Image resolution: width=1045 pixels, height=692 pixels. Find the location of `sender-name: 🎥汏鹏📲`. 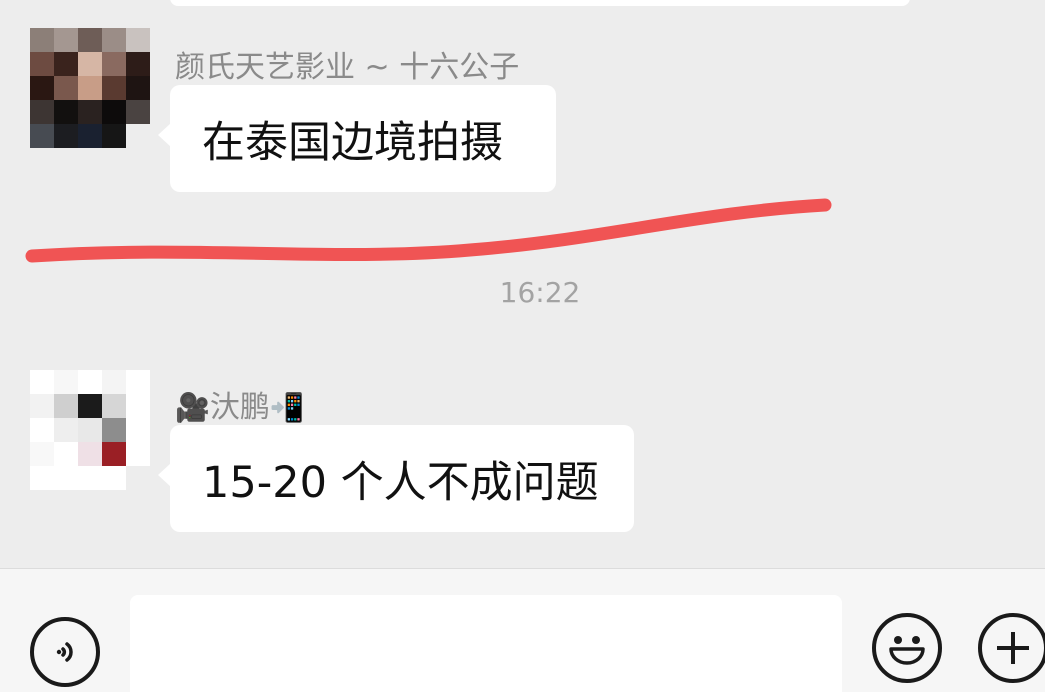

sender-name: 🎥汏鹏📲 is located at coordinates (240, 404).